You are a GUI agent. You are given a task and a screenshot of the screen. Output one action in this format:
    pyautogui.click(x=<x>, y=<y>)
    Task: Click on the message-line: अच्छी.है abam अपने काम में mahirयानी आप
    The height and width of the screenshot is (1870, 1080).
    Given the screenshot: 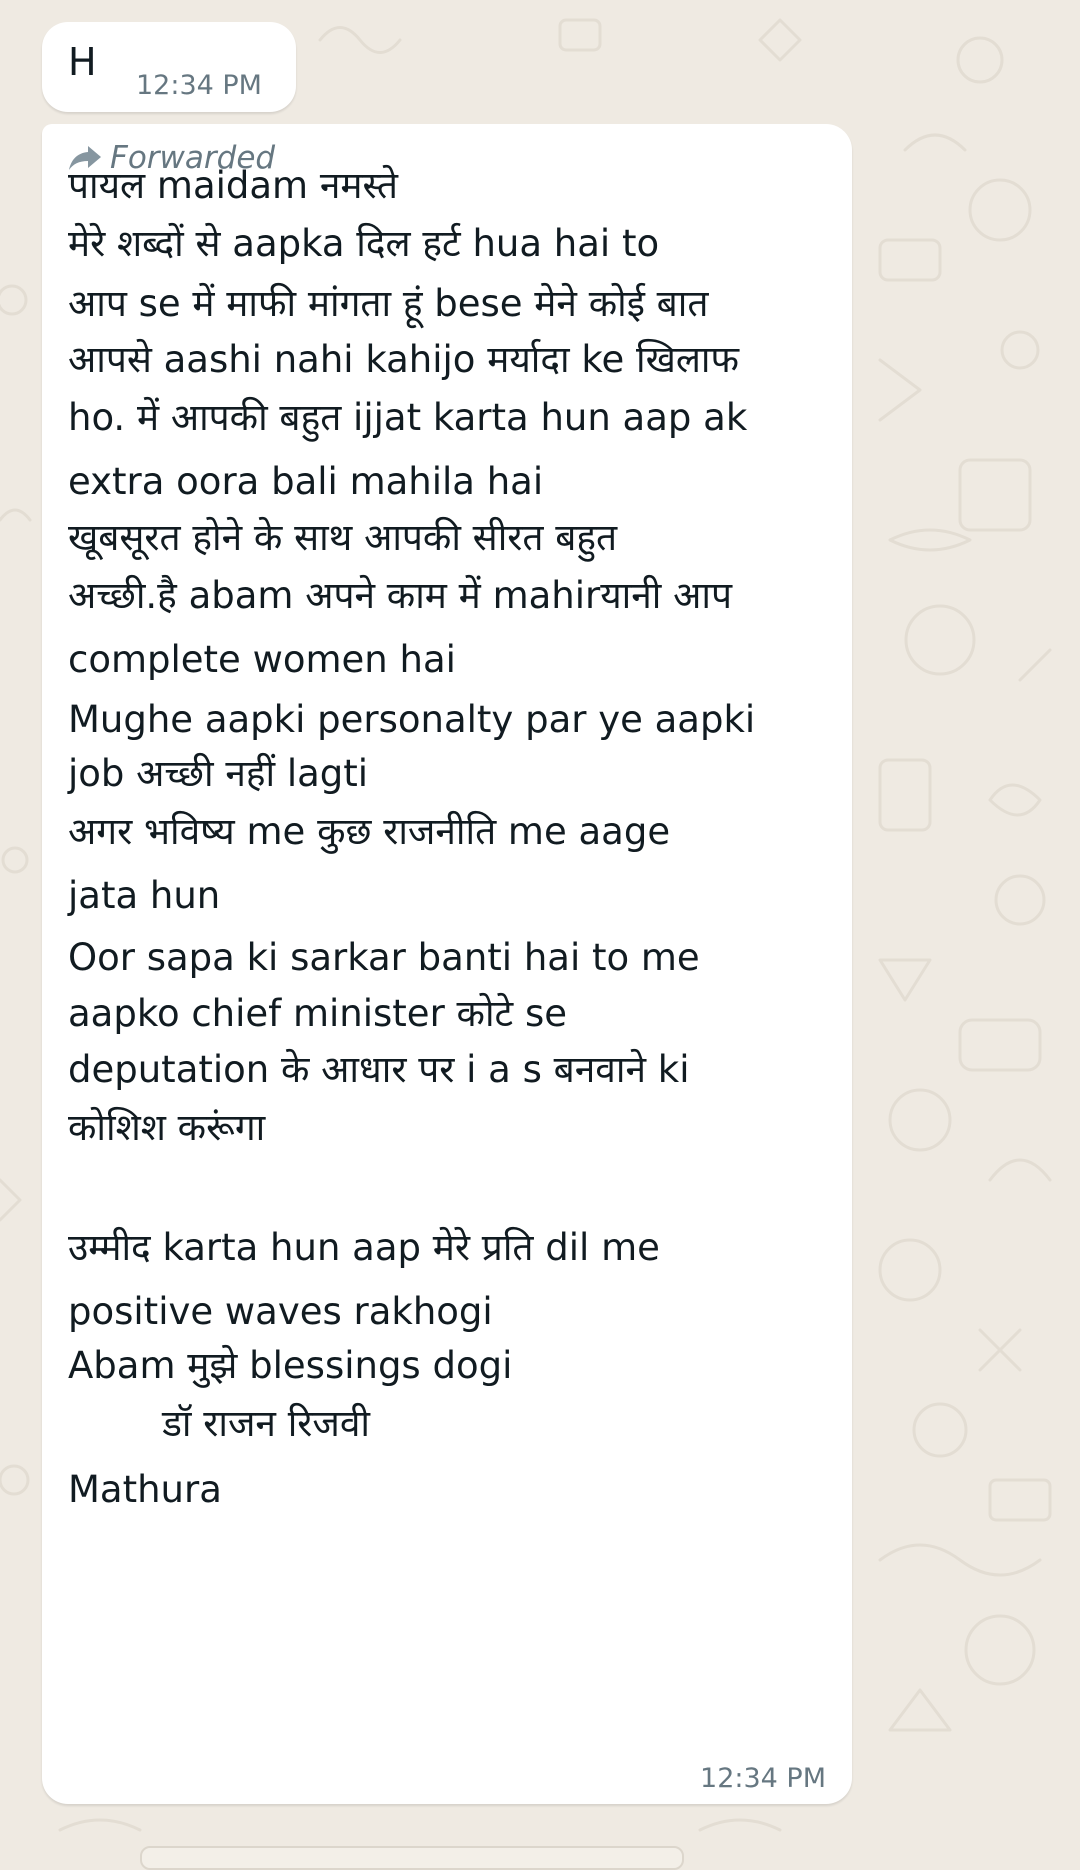 What is the action you would take?
    pyautogui.click(x=400, y=595)
    